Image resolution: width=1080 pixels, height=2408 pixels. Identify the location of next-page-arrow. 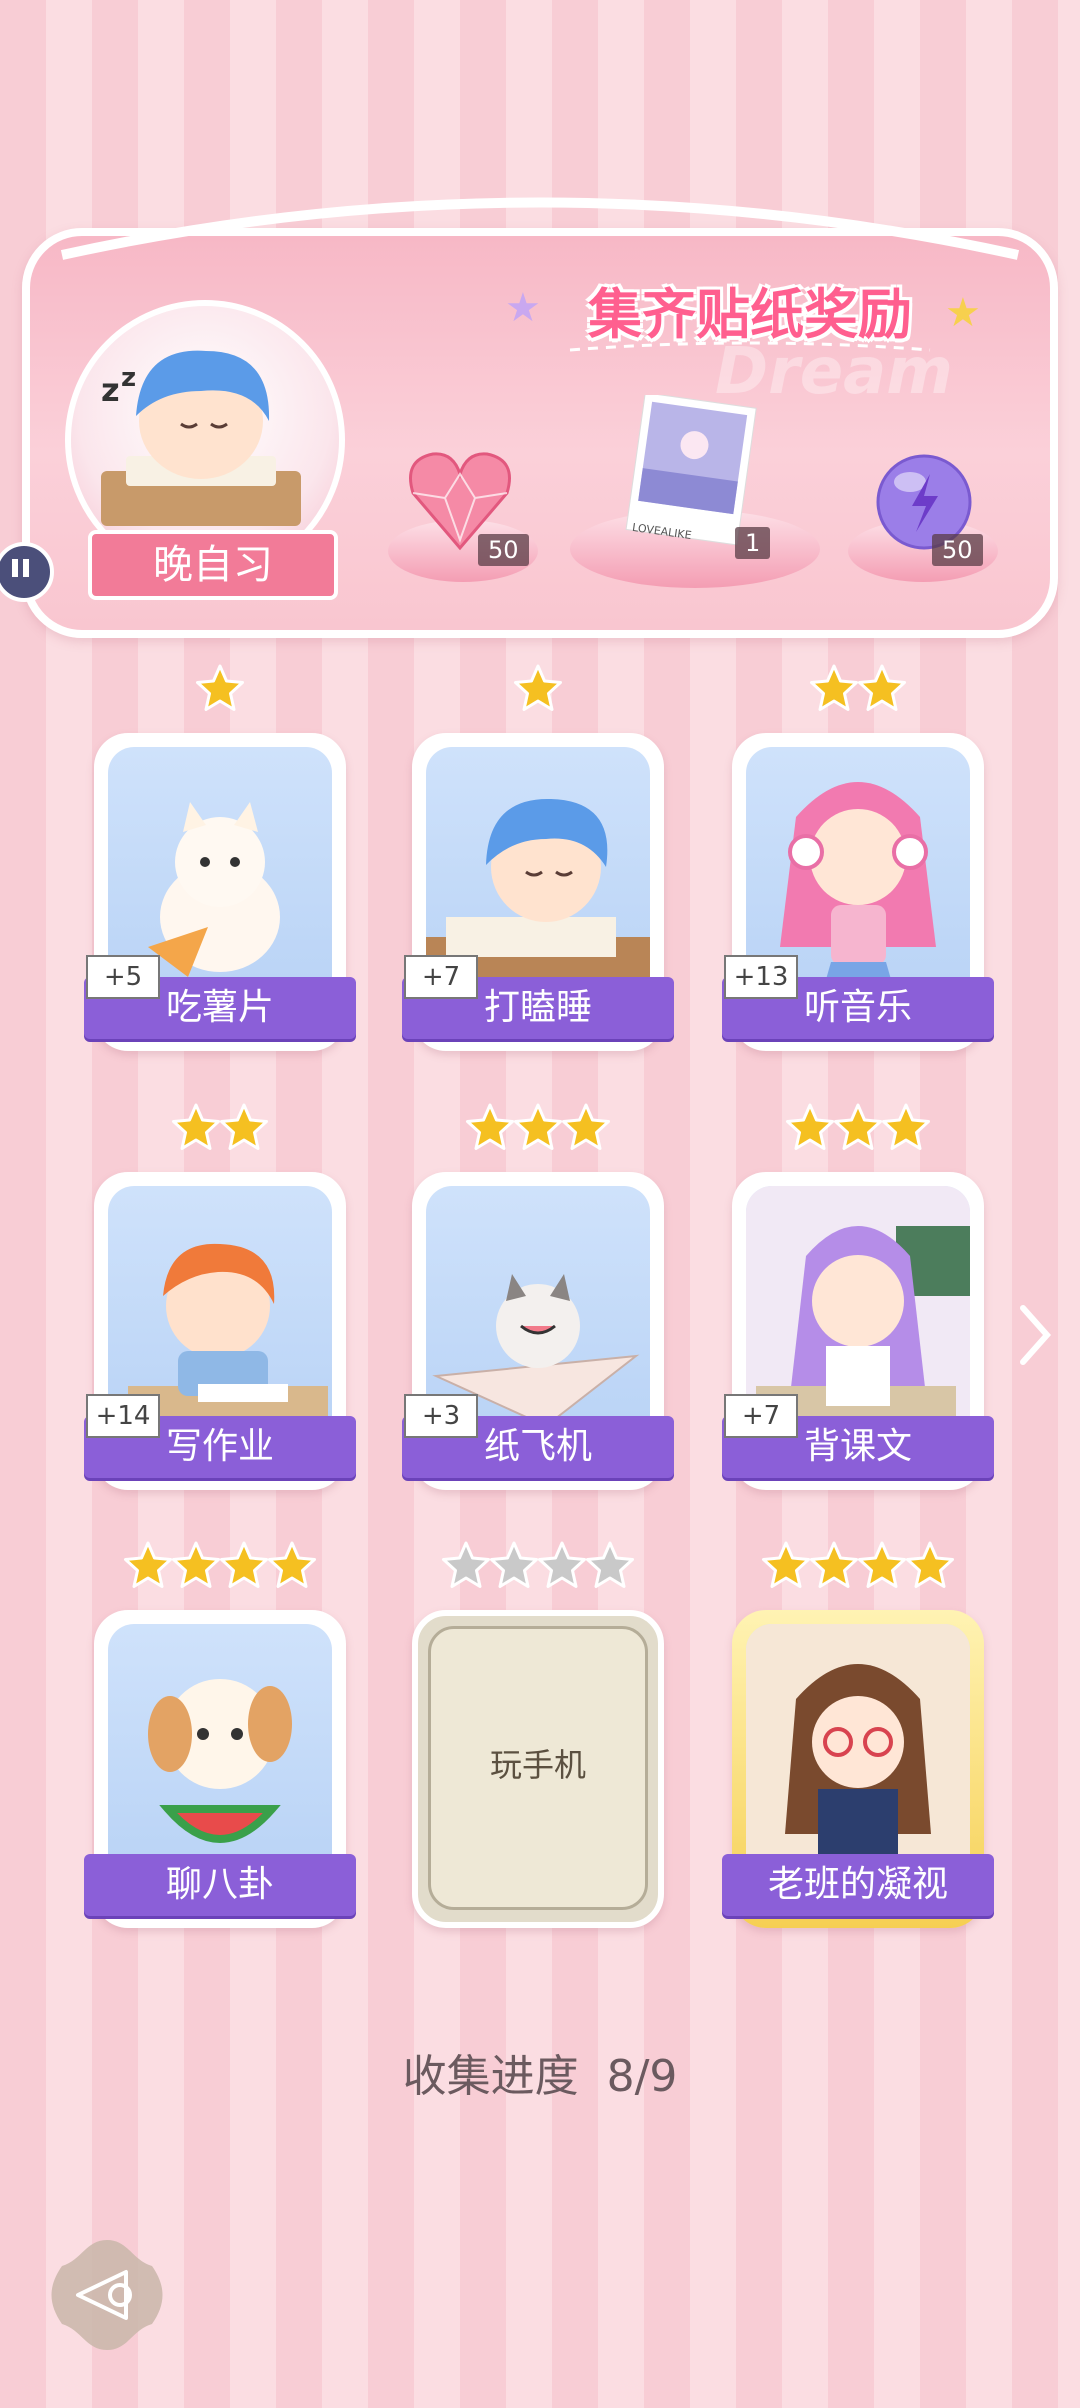
(1035, 1343).